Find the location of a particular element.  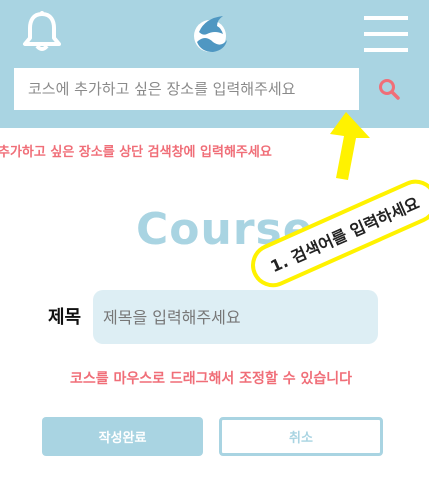

search-icon is located at coordinates (389, 91).